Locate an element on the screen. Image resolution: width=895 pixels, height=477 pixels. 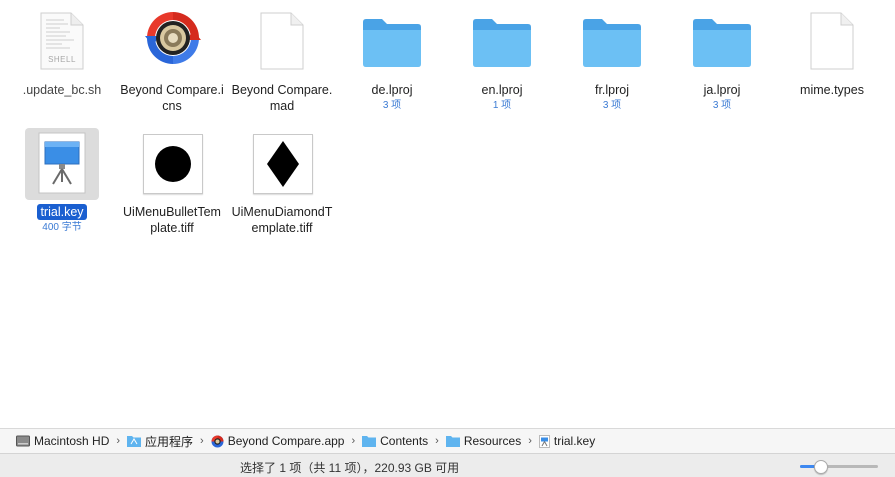
hard-drive-icon is located at coordinates (23, 441).